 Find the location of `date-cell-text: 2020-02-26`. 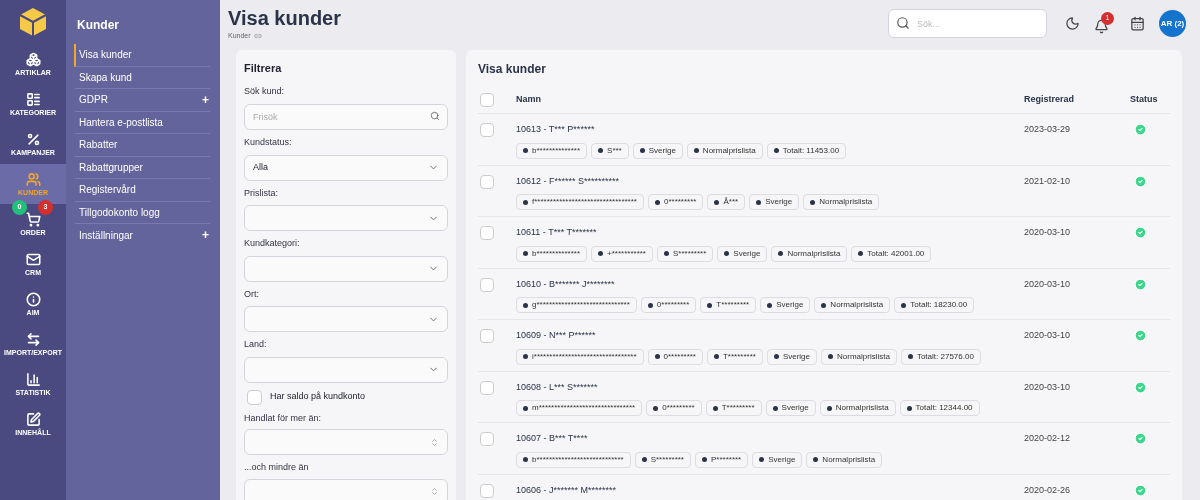

date-cell-text: 2020-02-26 is located at coordinates (1048, 490).